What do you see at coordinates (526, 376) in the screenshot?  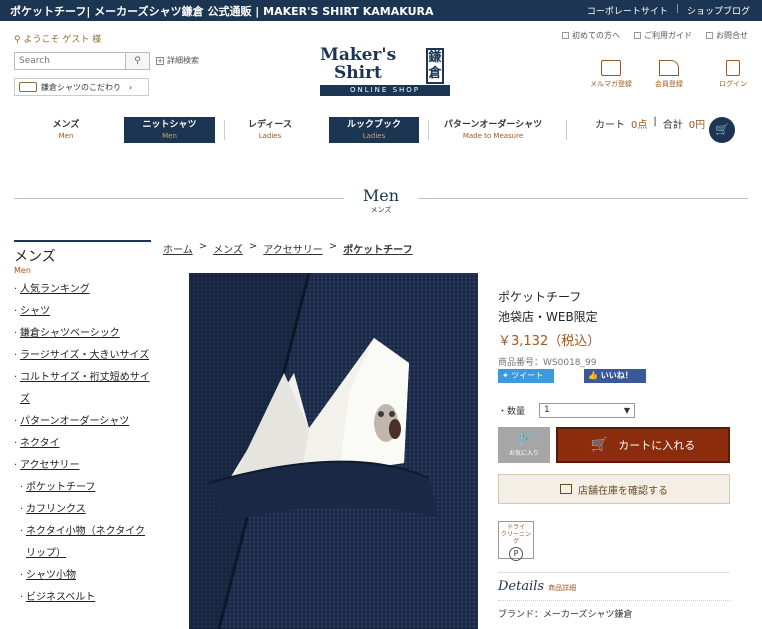 I see `tweet-button: ✦ ツイート` at bounding box center [526, 376].